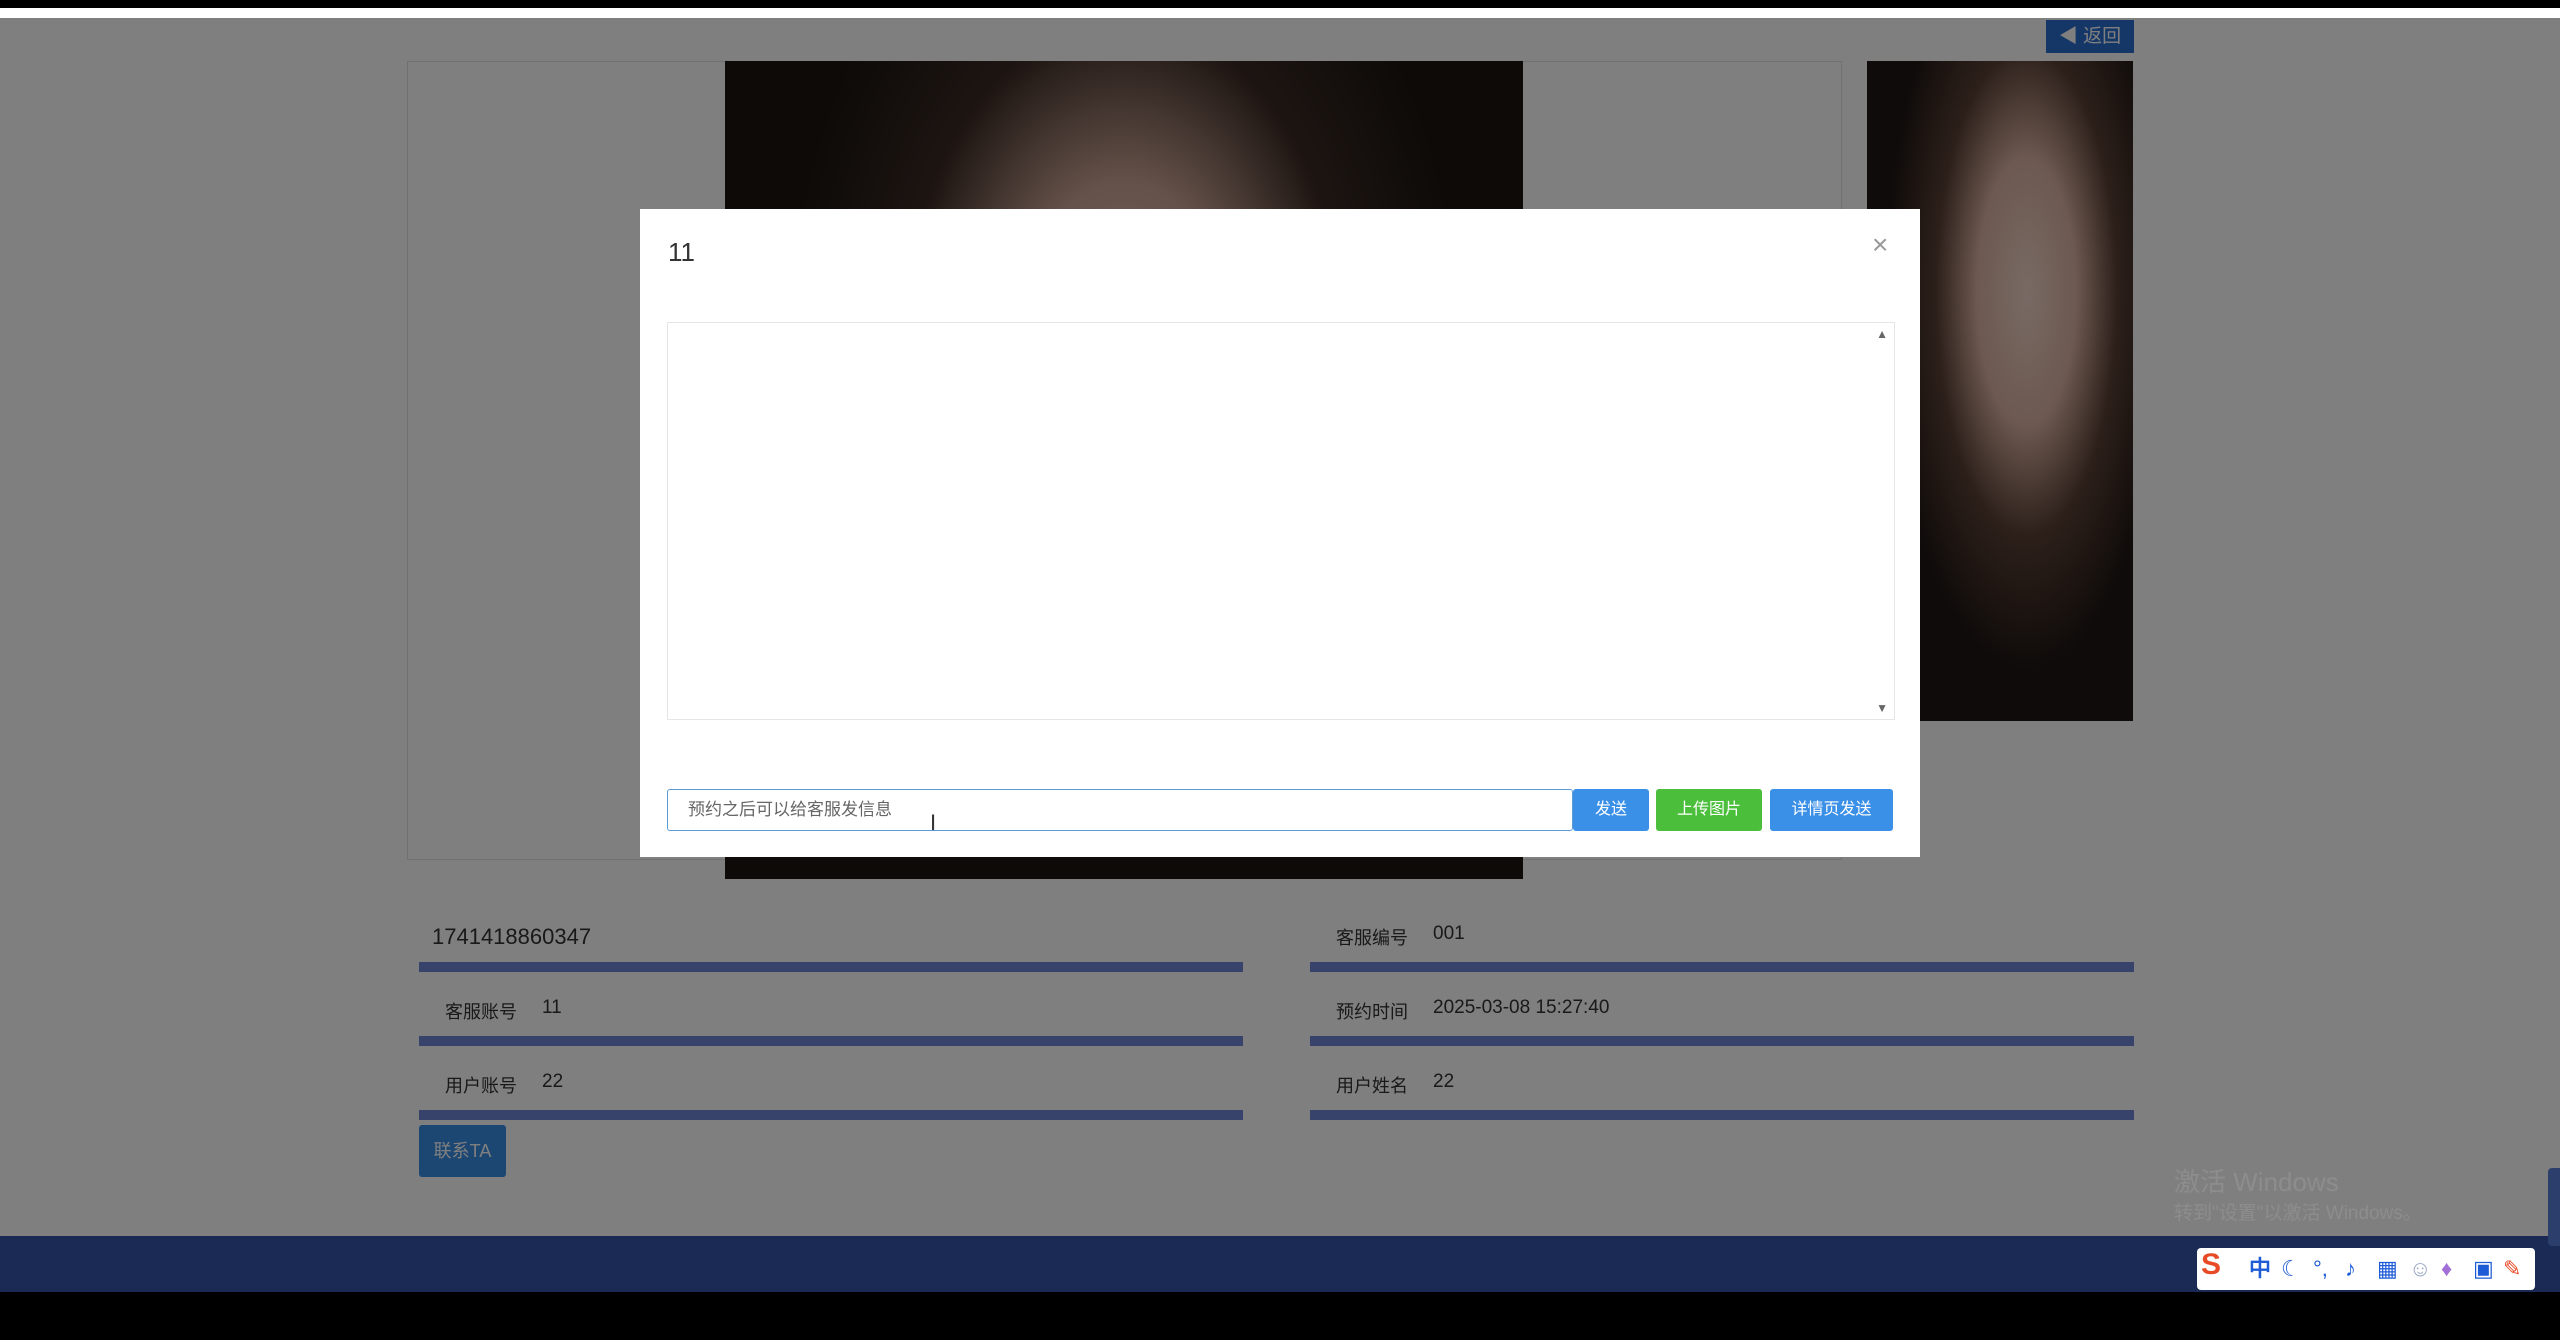 The image size is (2560, 1340). I want to click on send-button: 发送, so click(1611, 810).